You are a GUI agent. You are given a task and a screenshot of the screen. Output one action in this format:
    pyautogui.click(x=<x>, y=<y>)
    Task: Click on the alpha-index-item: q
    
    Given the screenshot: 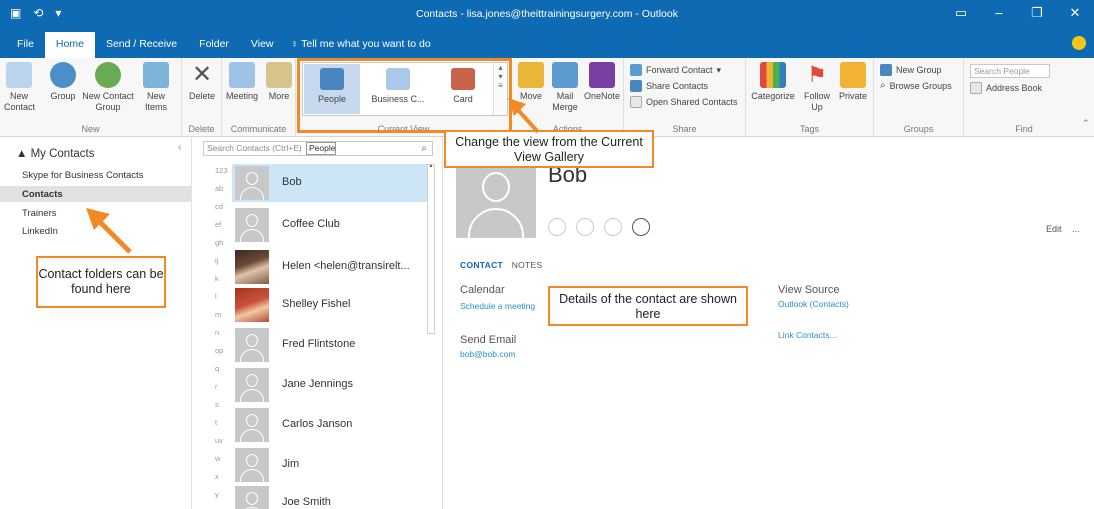 What is the action you would take?
    pyautogui.click(x=217, y=368)
    